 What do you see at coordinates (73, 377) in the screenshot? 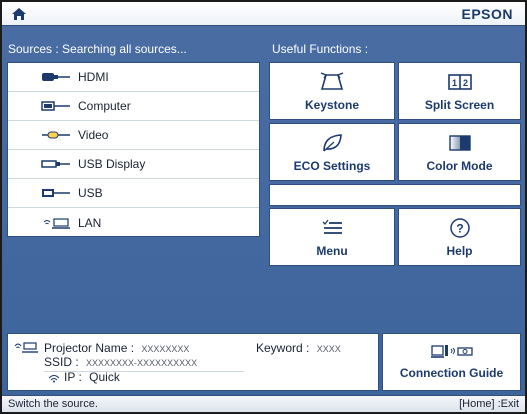
I see `ip-label: IP :` at bounding box center [73, 377].